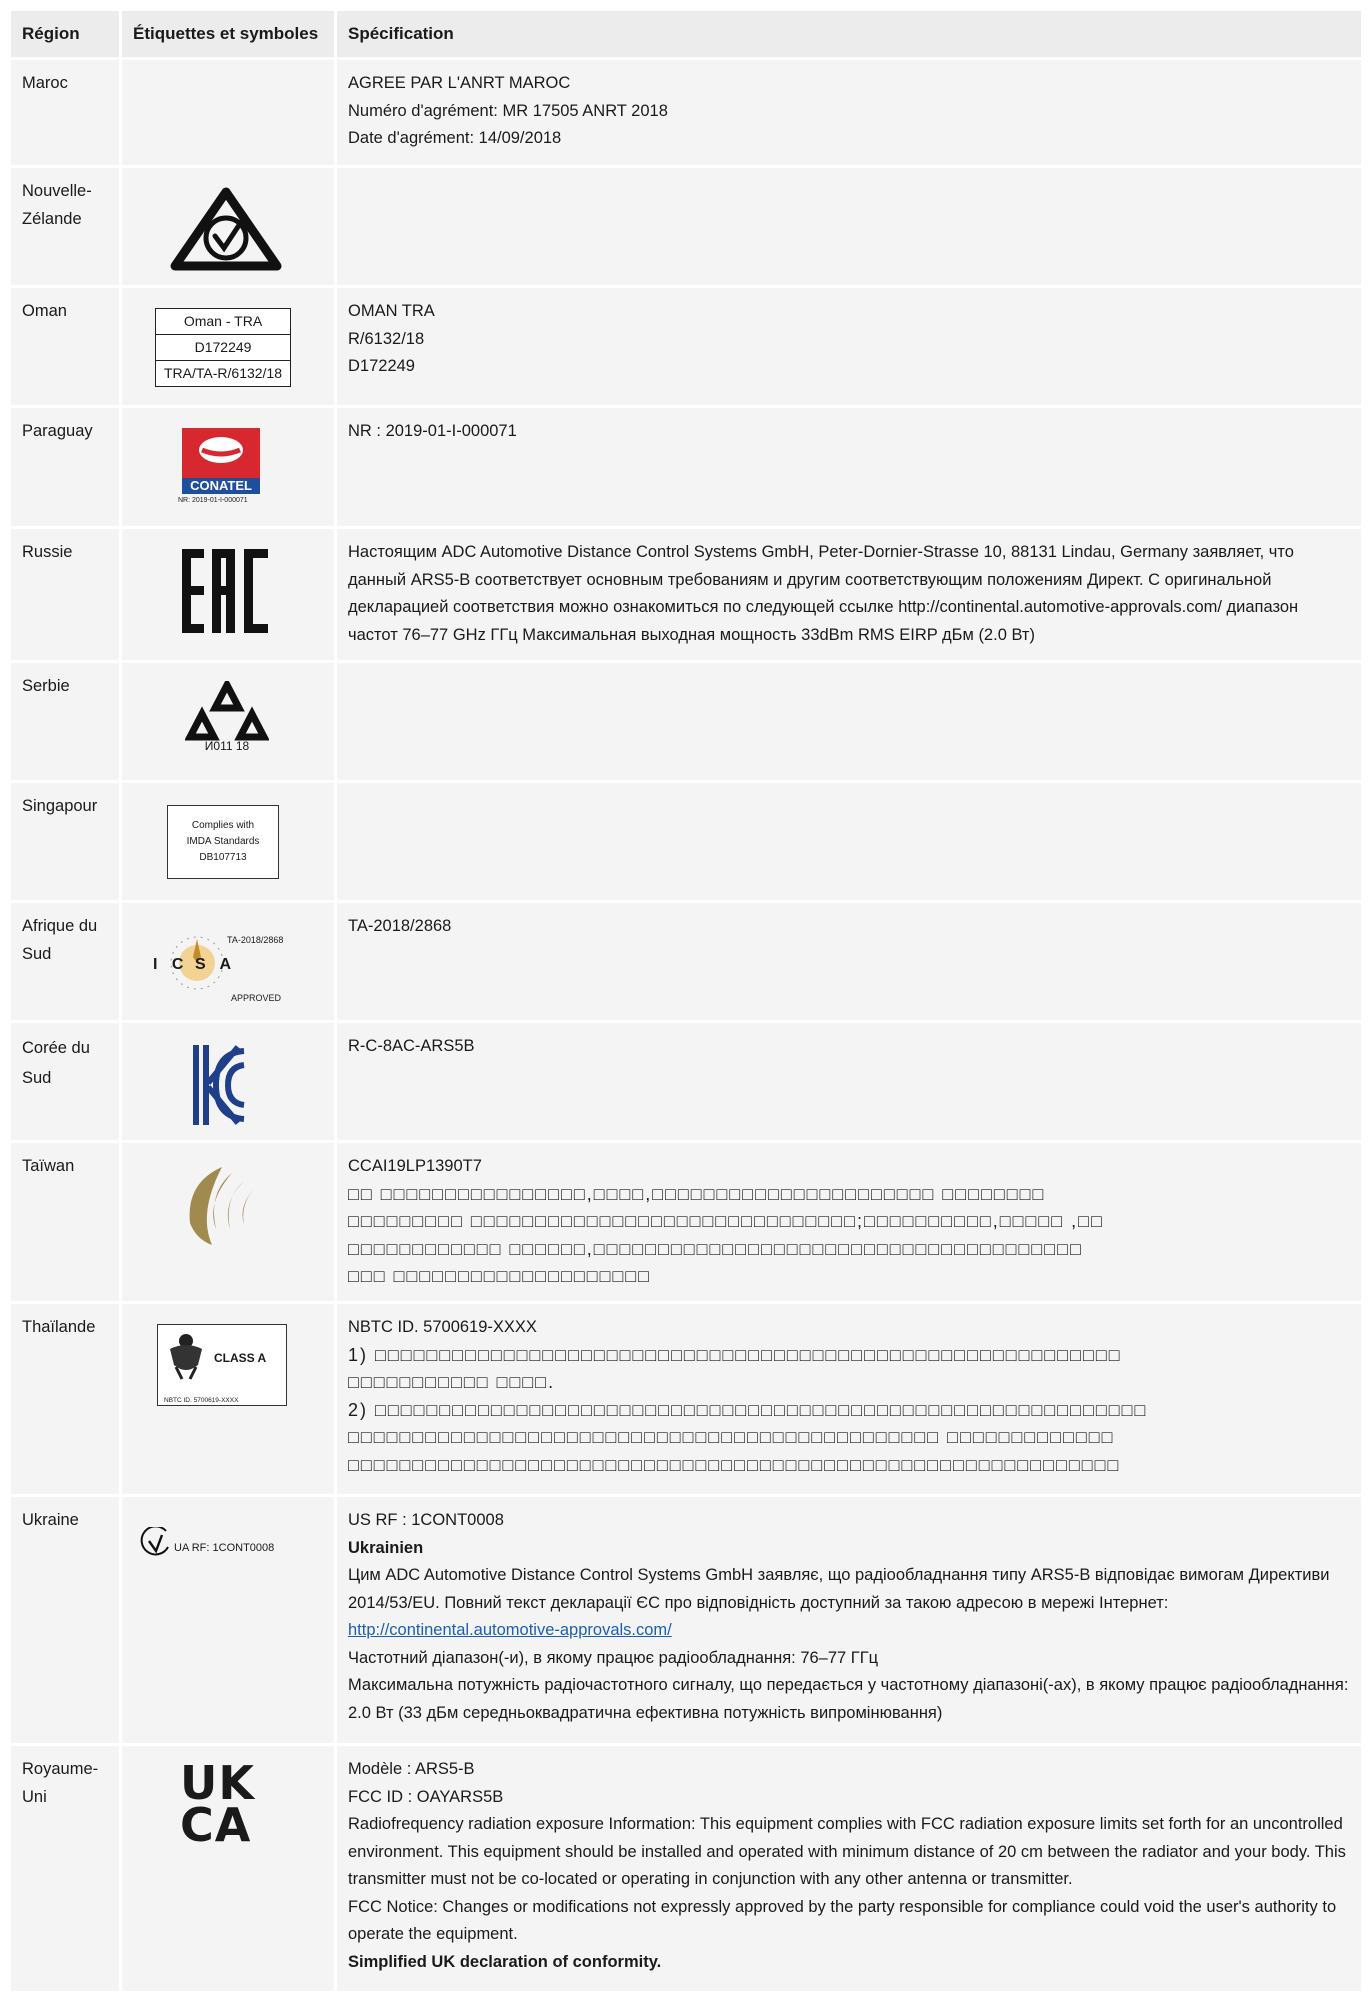 The width and height of the screenshot is (1370, 1997). What do you see at coordinates (391, 311) in the screenshot?
I see `spec-line: OMAN TRA` at bounding box center [391, 311].